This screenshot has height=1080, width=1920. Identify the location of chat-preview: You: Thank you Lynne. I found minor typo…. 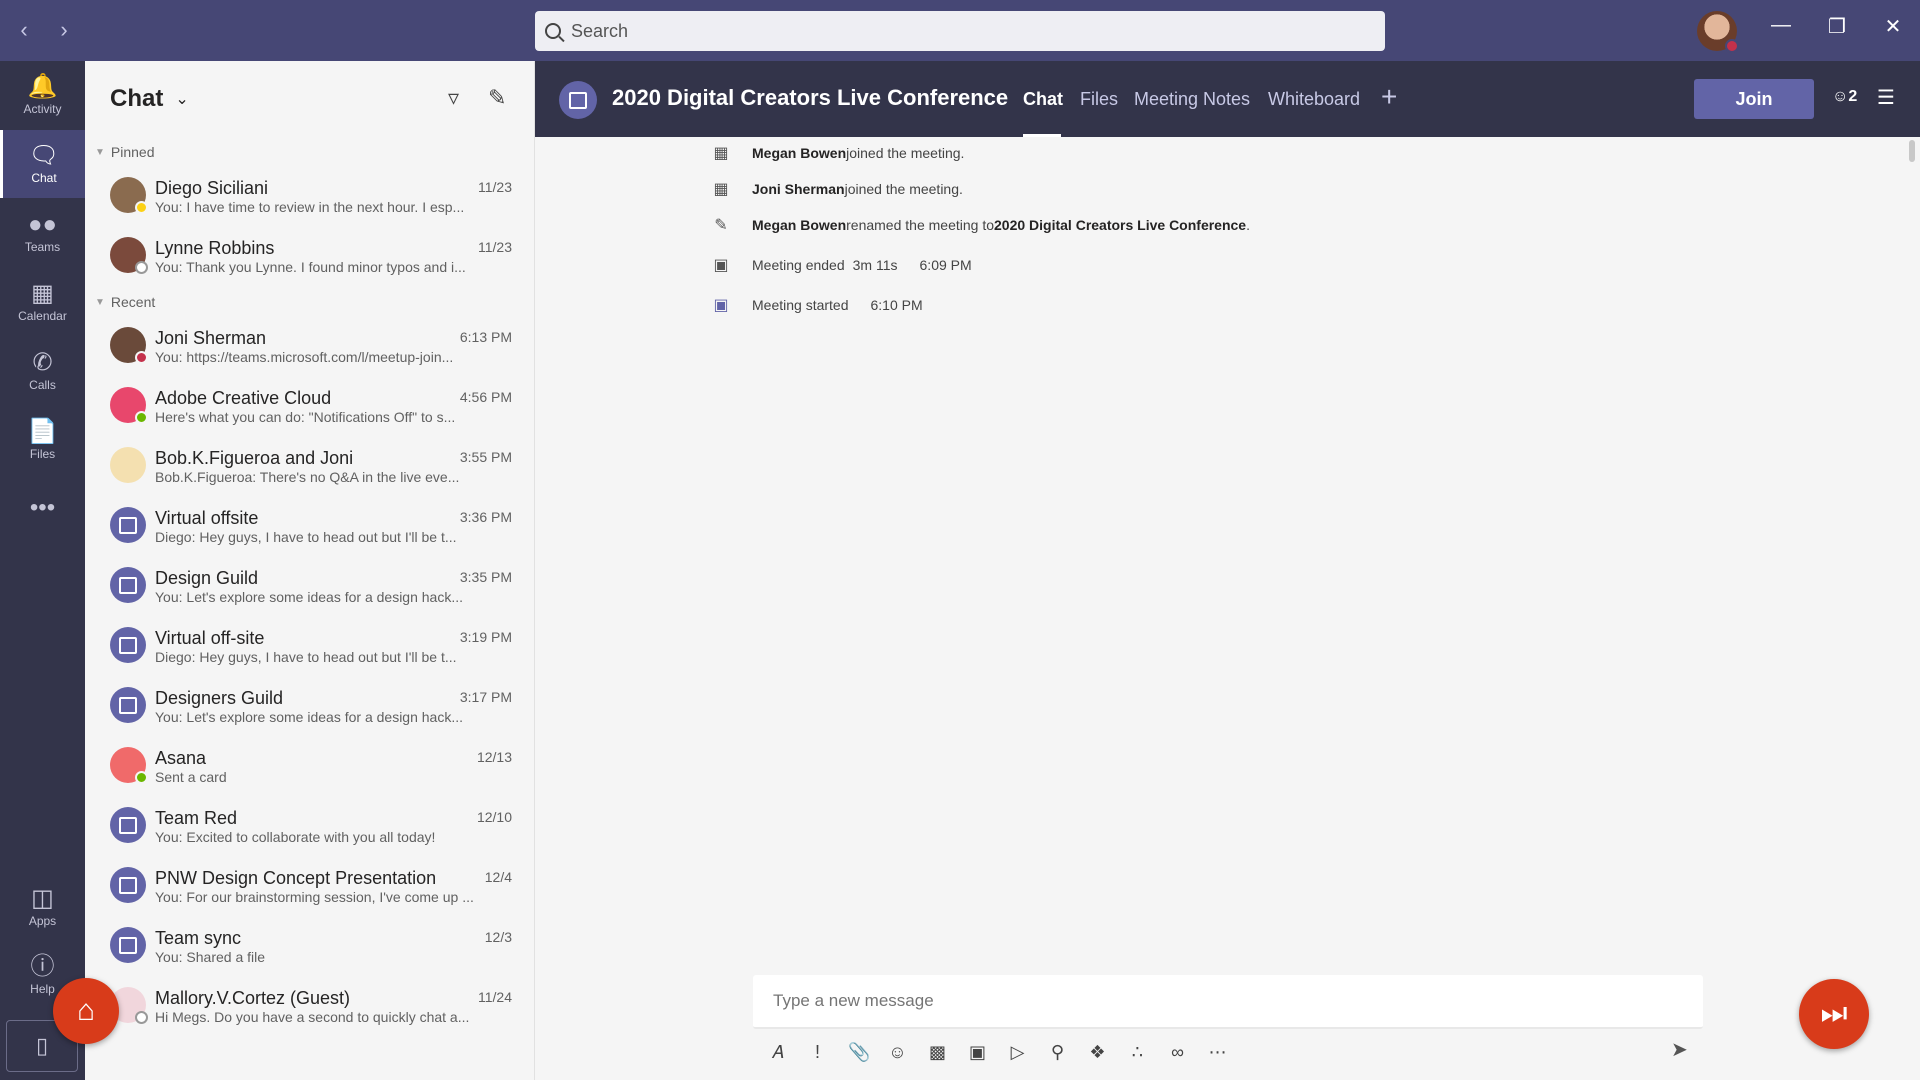
(310, 267).